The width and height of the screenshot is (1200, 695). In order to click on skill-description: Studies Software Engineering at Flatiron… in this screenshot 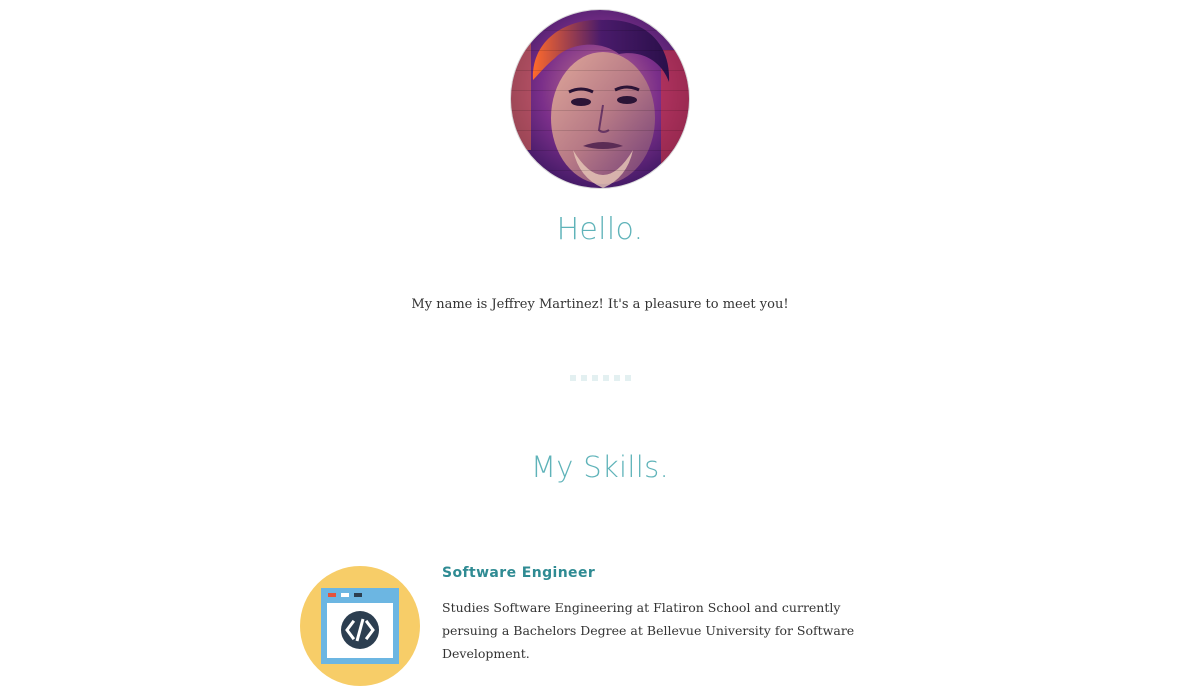, I will do `click(648, 630)`.